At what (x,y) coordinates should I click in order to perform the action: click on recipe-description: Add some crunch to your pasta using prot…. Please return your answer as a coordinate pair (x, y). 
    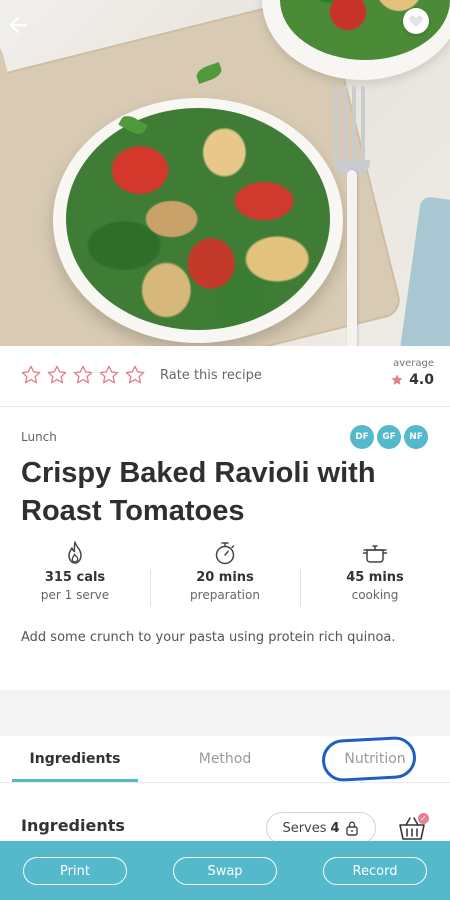
    Looking at the image, I should click on (208, 637).